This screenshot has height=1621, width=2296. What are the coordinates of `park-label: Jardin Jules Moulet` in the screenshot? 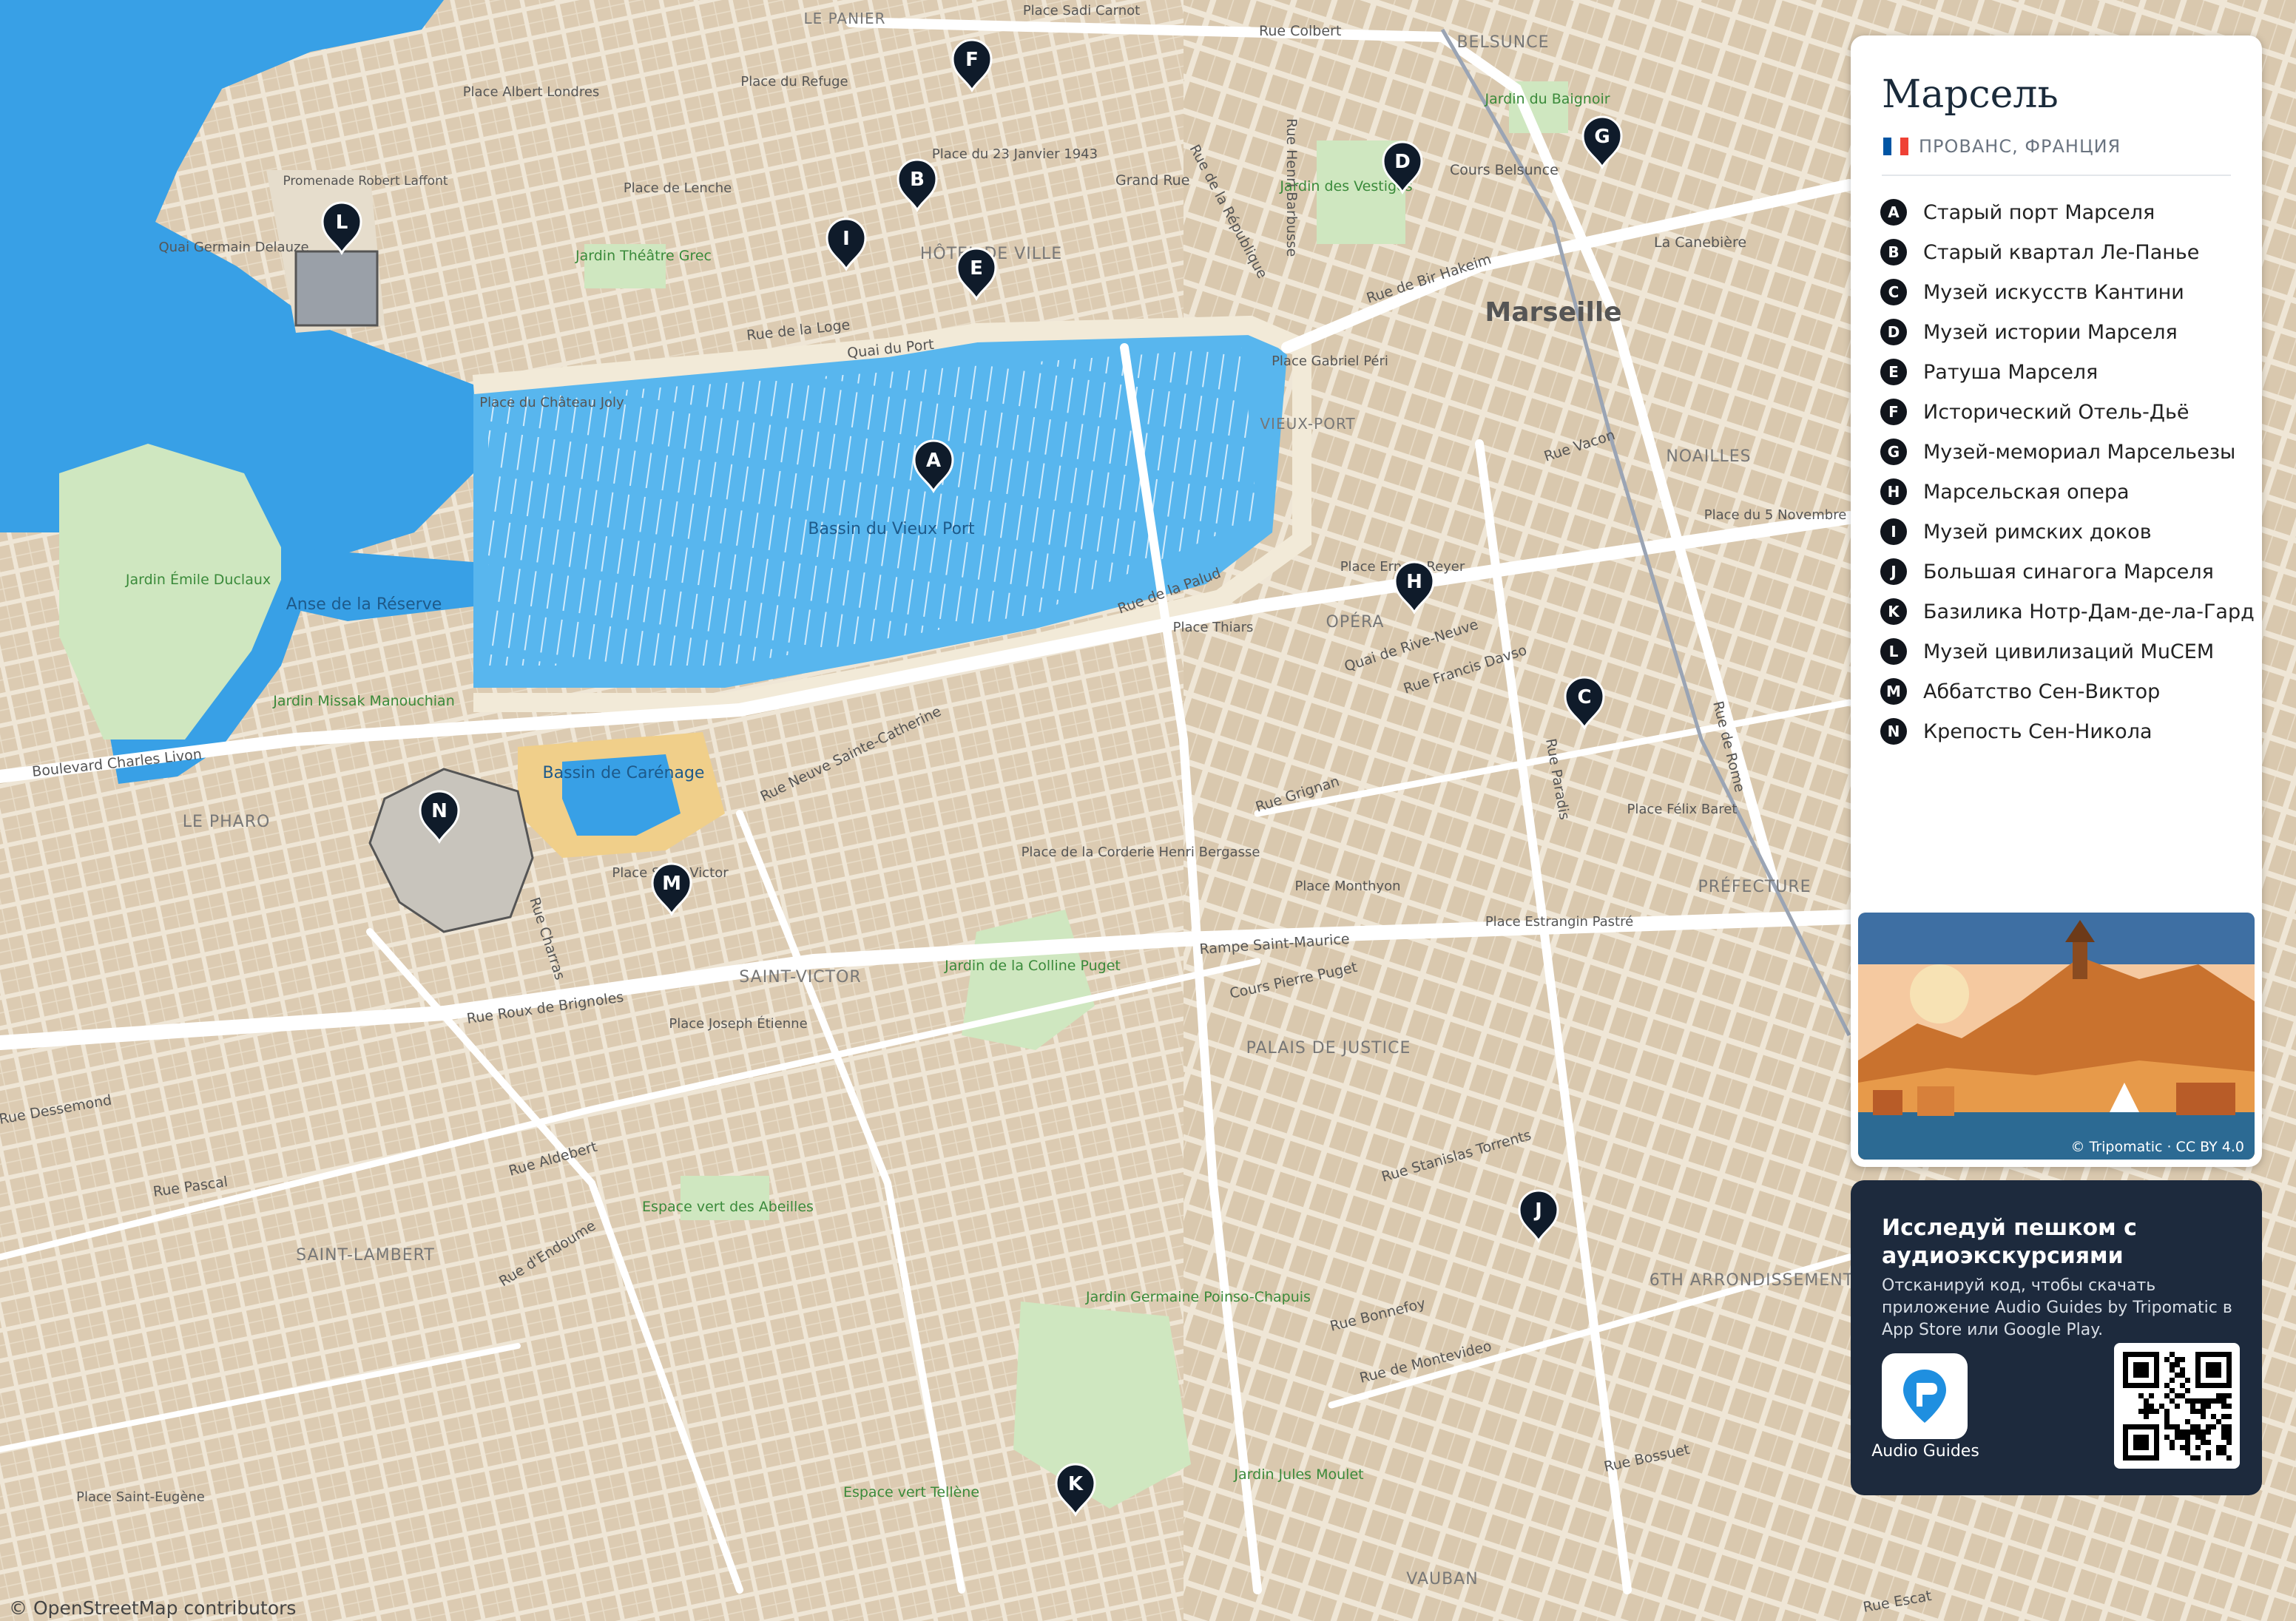 It's located at (1298, 1474).